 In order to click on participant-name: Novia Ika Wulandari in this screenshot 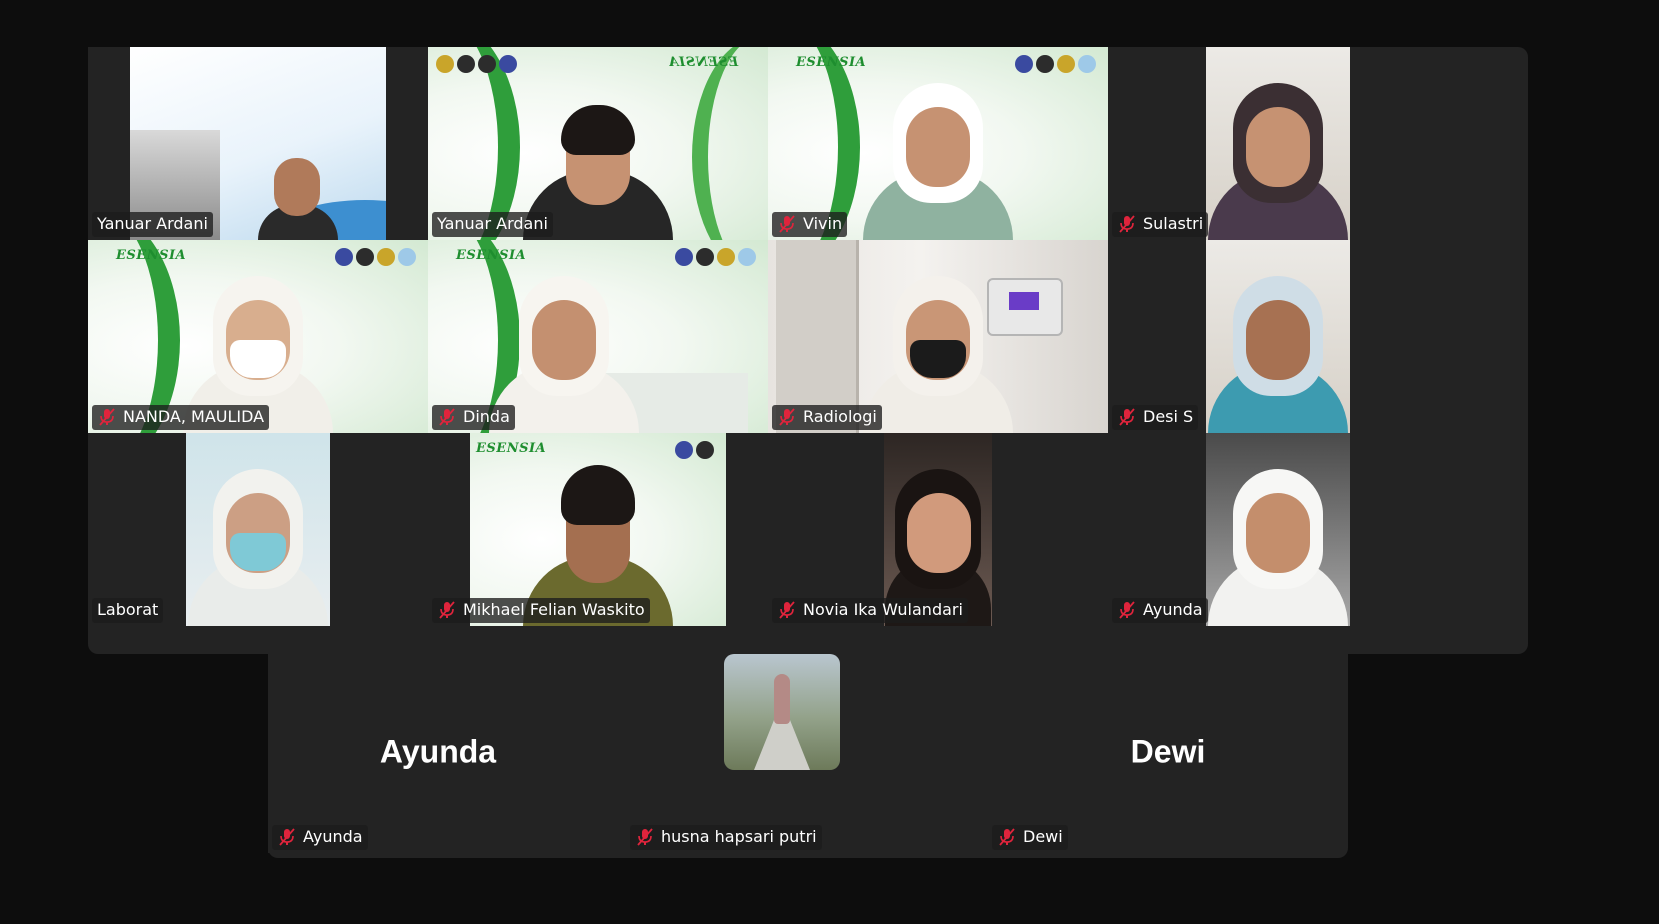, I will do `click(883, 609)`.